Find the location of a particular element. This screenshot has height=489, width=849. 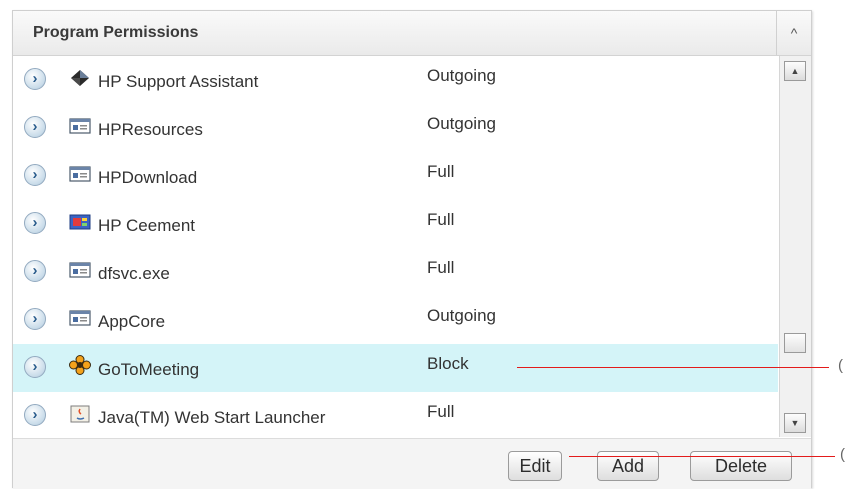

java-icon is located at coordinates (80, 414).